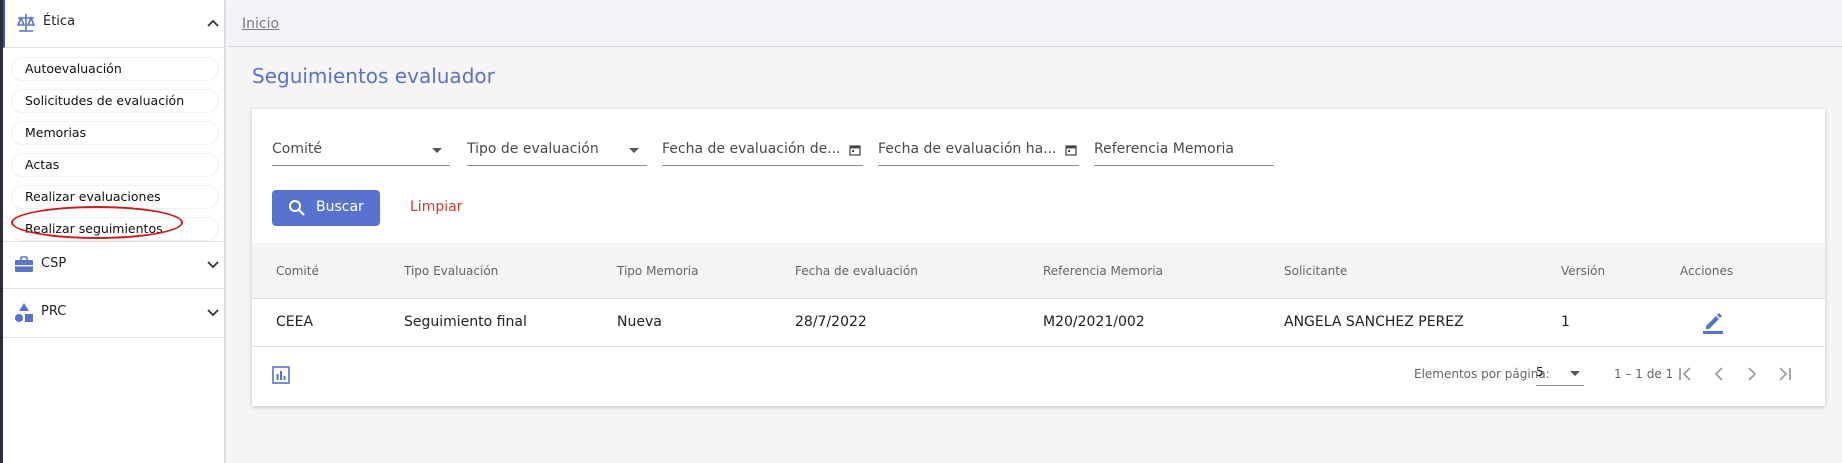 This screenshot has width=1842, height=463. What do you see at coordinates (113, 265) in the screenshot?
I see `sidebar-section-csp: CSP` at bounding box center [113, 265].